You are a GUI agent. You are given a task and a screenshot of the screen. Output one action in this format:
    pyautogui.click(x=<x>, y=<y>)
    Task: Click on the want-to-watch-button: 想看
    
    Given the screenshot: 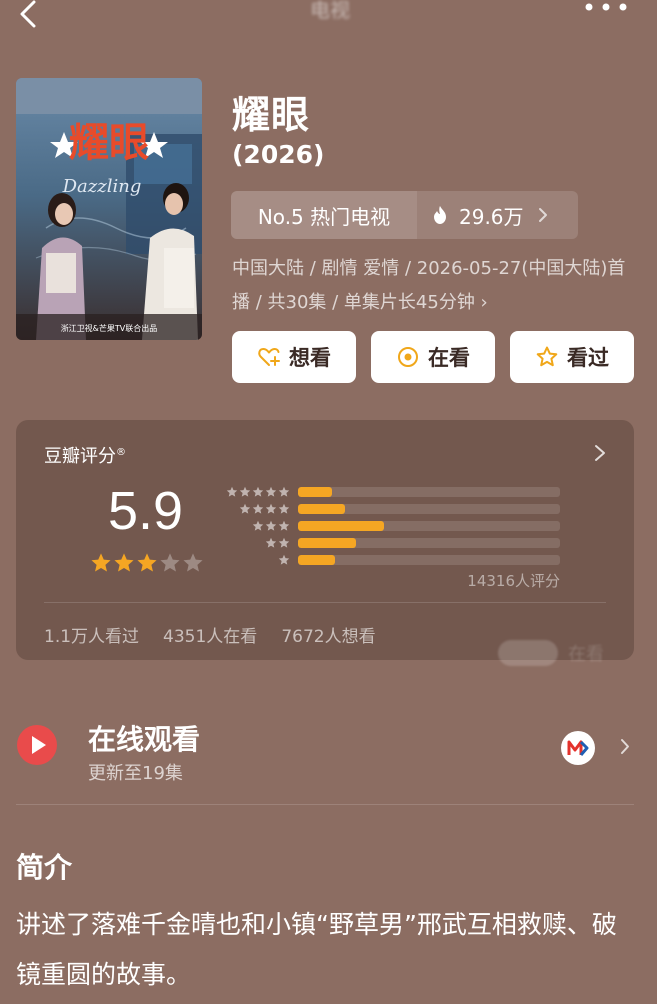 What is the action you would take?
    pyautogui.click(x=294, y=357)
    